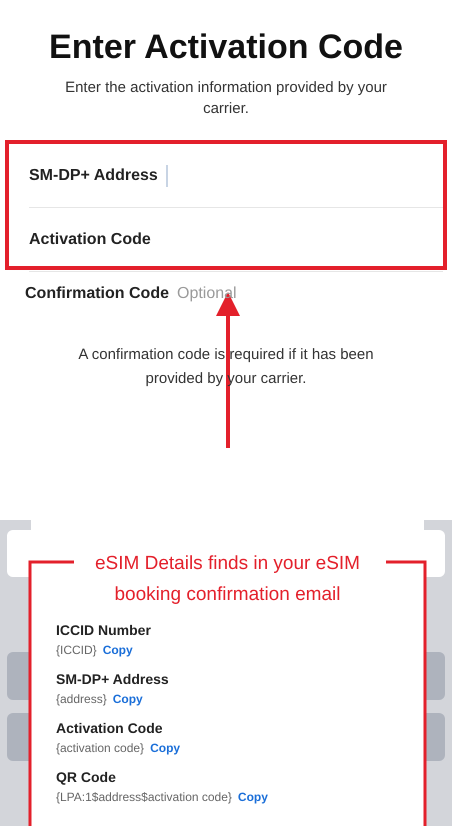 This screenshot has width=452, height=826. Describe the element at coordinates (86, 777) in the screenshot. I see `detail-label: QR Code` at that location.